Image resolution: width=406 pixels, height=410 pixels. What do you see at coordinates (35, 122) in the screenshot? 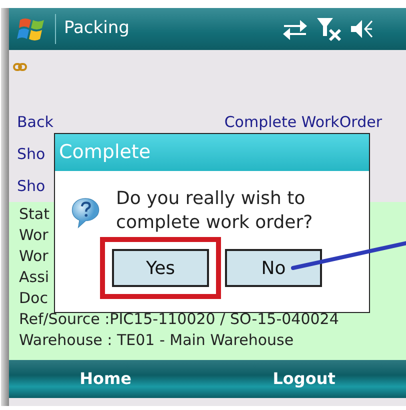
I see `nav-link: Back` at bounding box center [35, 122].